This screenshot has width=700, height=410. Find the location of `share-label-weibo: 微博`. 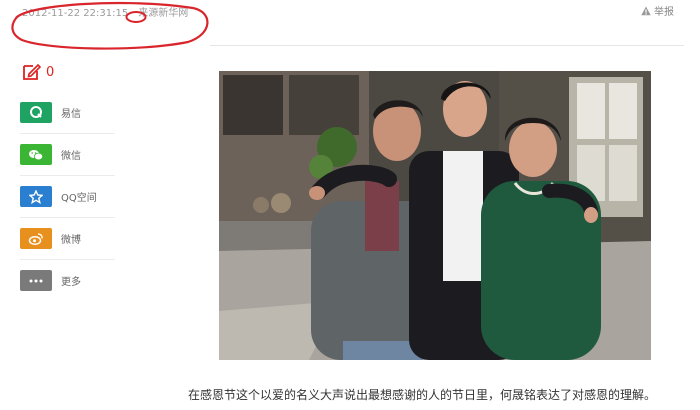

share-label-weibo: 微博 is located at coordinates (71, 240).